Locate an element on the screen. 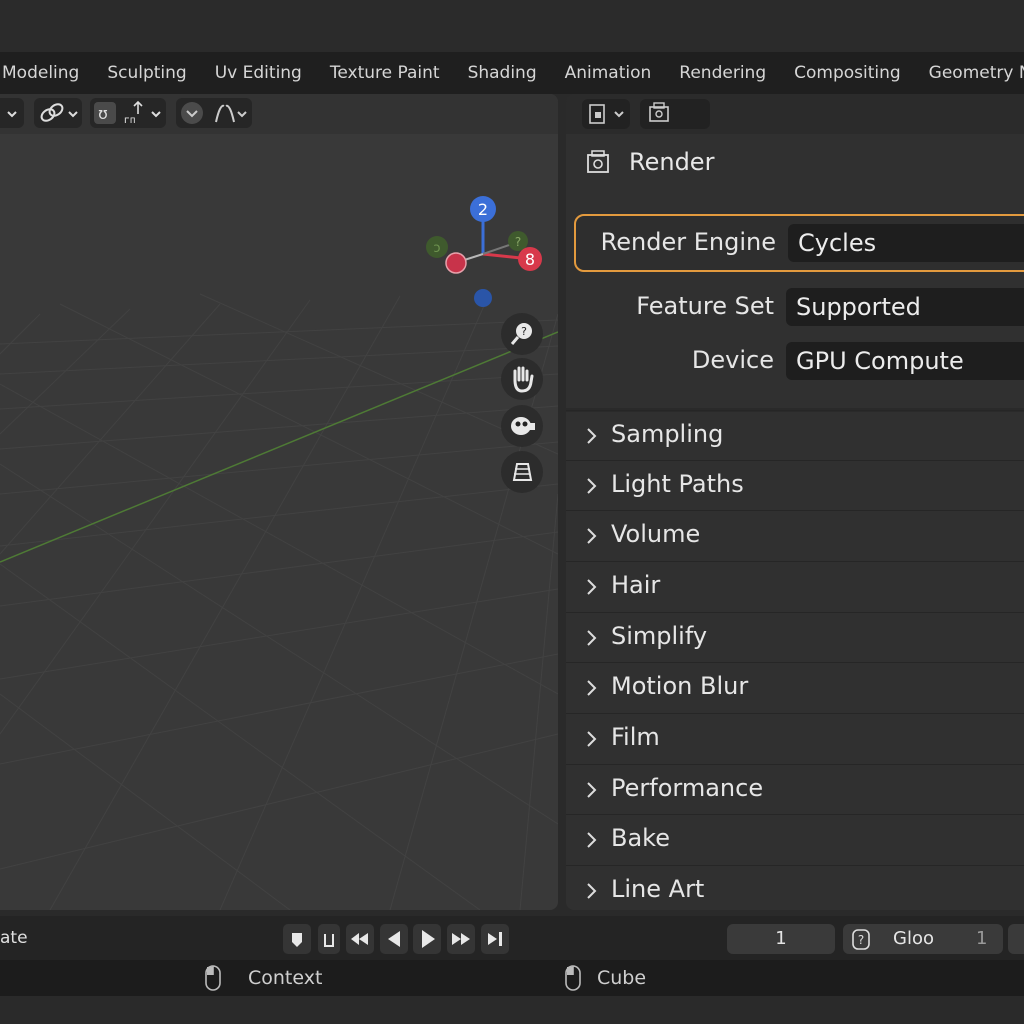 Image resolution: width=1024 pixels, height=1024 pixels. render-engine-label: Render Engine is located at coordinates (688, 242).